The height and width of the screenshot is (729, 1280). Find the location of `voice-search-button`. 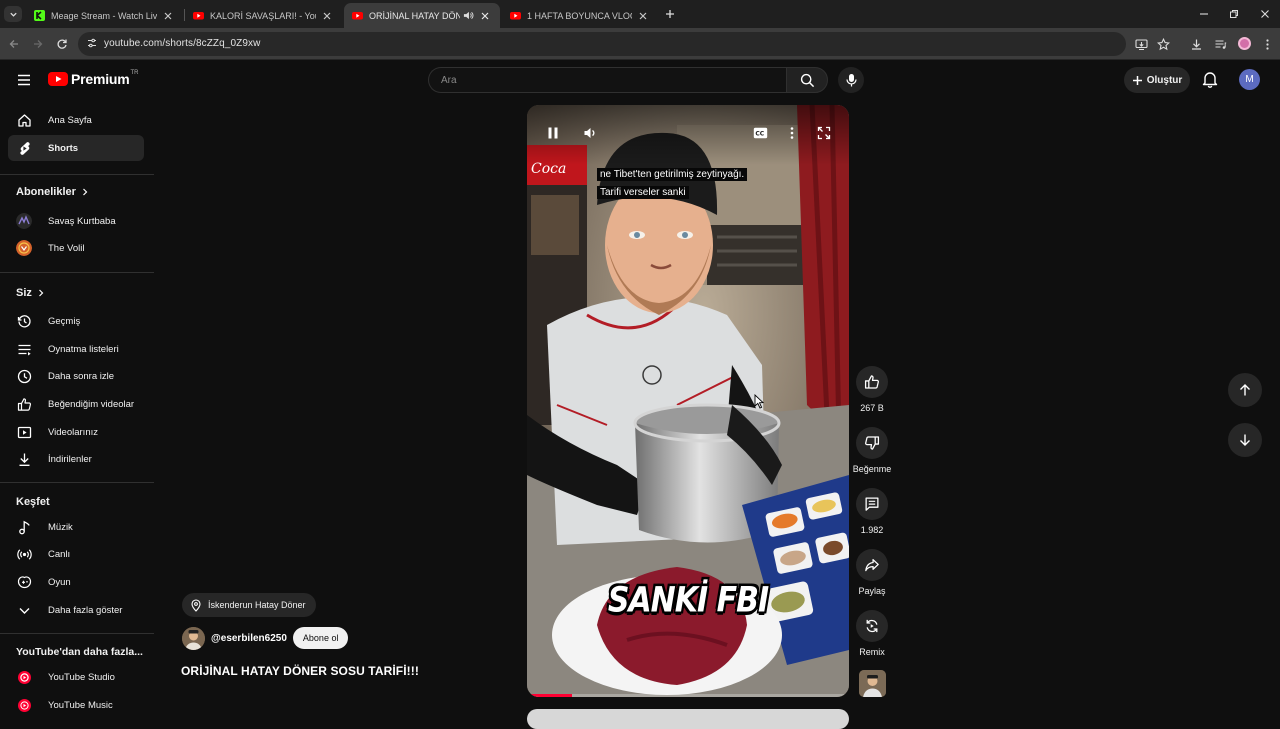

voice-search-button is located at coordinates (851, 80).